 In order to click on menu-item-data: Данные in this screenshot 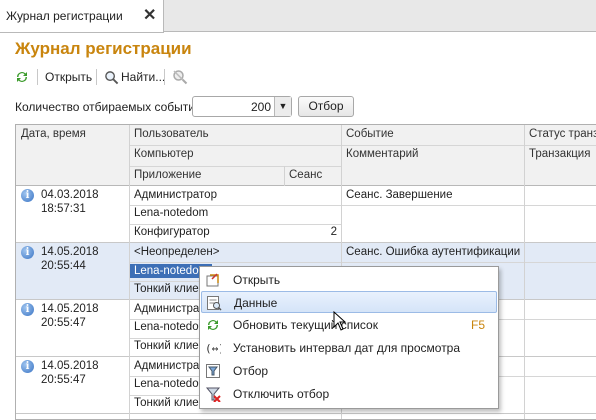, I will do `click(349, 302)`.